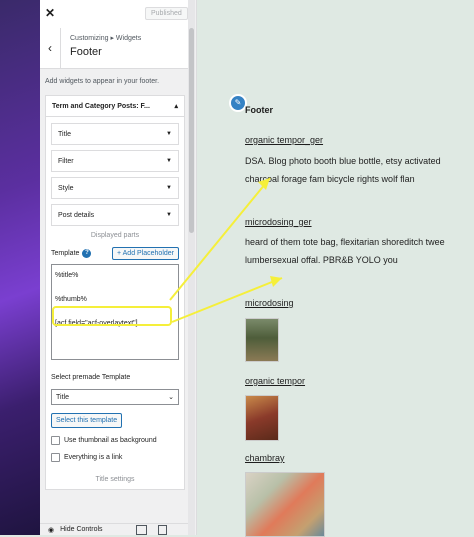  I want to click on accordion-title: Title ▼, so click(115, 134).